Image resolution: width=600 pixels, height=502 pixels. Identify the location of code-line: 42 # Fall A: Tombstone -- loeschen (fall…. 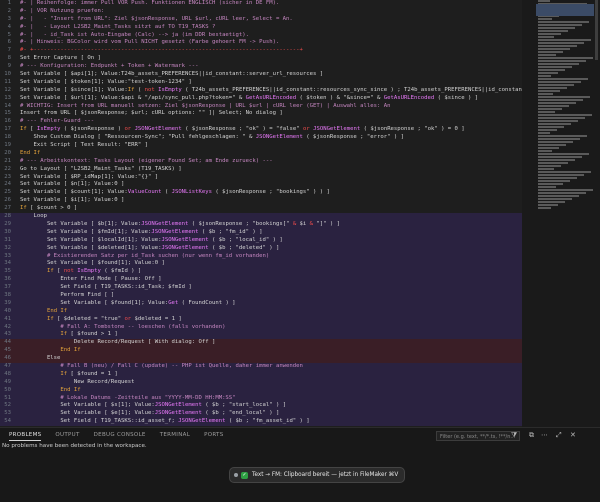
(300, 327).